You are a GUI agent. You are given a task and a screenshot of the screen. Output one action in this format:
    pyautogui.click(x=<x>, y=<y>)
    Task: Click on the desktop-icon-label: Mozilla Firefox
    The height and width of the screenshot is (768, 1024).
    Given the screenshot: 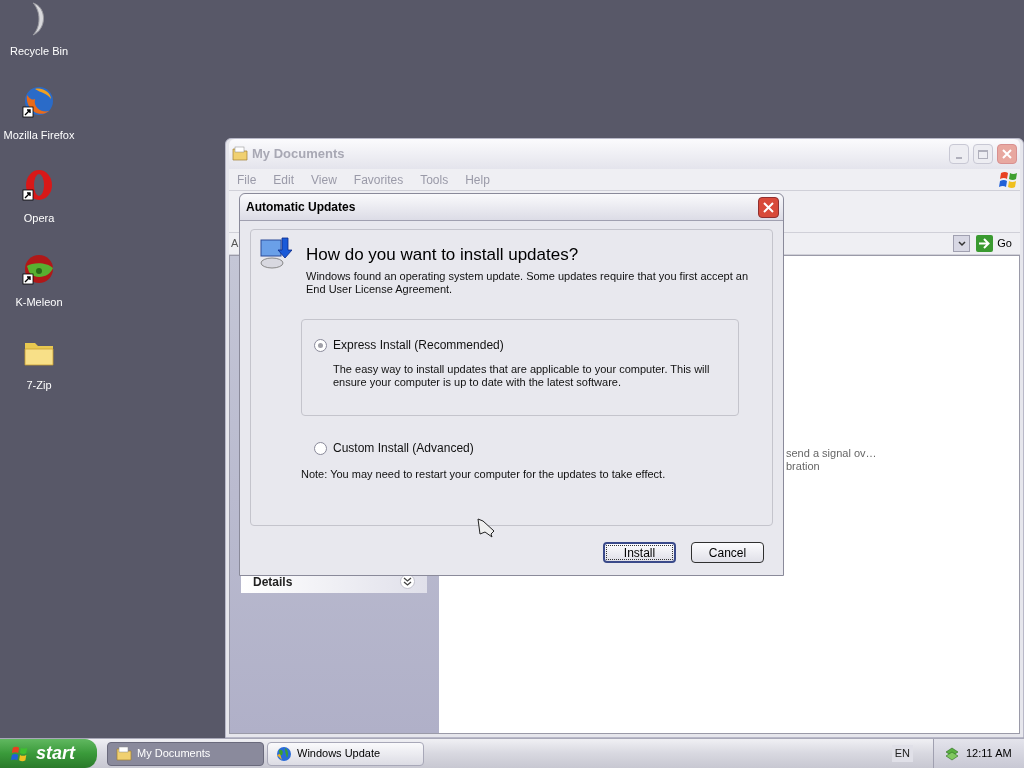 What is the action you would take?
    pyautogui.click(x=39, y=134)
    